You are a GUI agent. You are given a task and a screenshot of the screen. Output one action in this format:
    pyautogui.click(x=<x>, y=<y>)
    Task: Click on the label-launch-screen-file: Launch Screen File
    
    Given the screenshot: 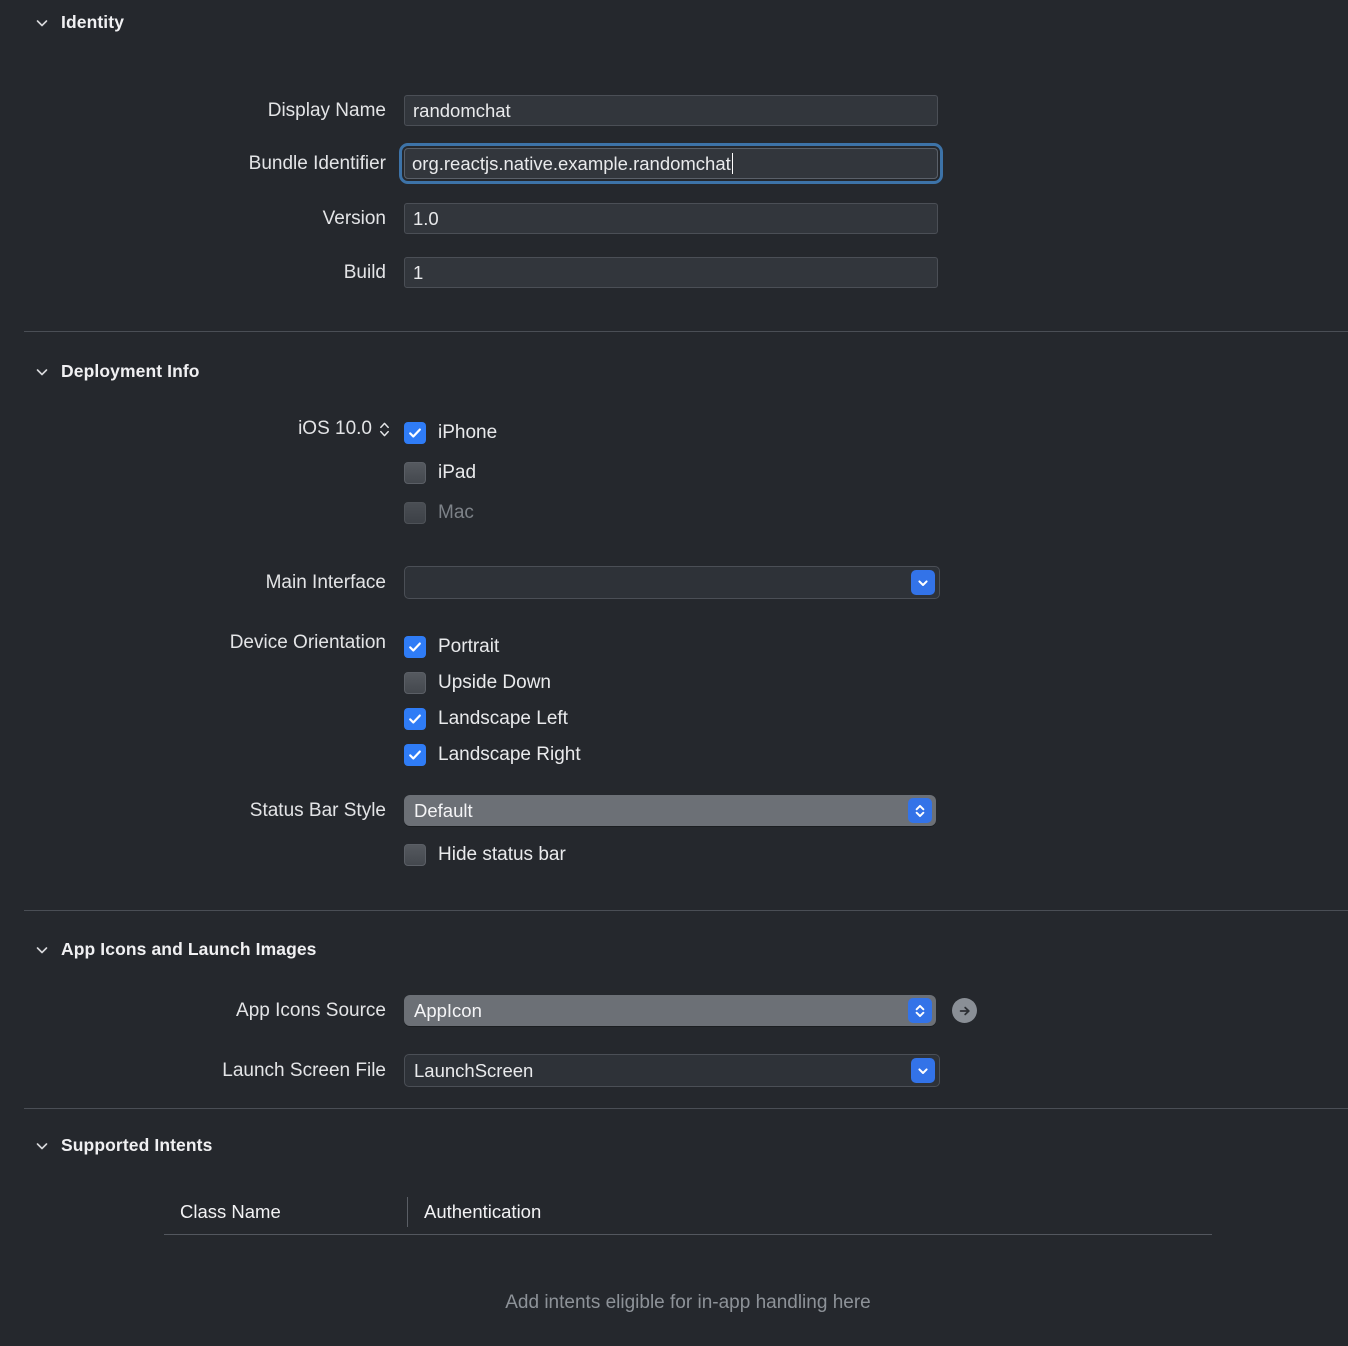 What is the action you would take?
    pyautogui.click(x=304, y=1070)
    